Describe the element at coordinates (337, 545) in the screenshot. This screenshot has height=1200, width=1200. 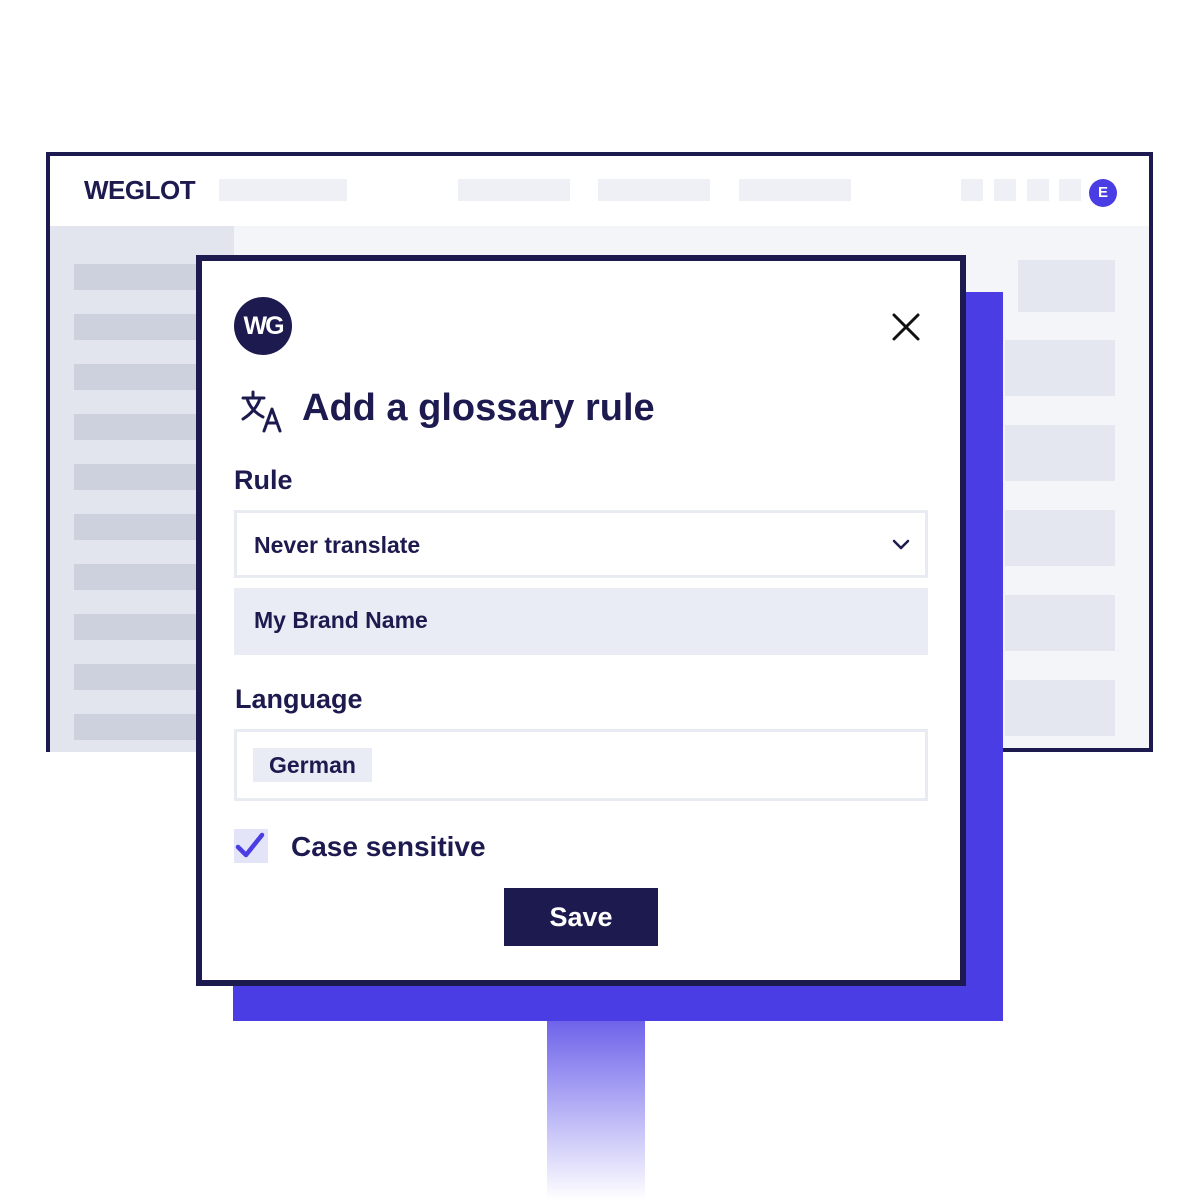
I see `rule-select-value: Never translate` at that location.